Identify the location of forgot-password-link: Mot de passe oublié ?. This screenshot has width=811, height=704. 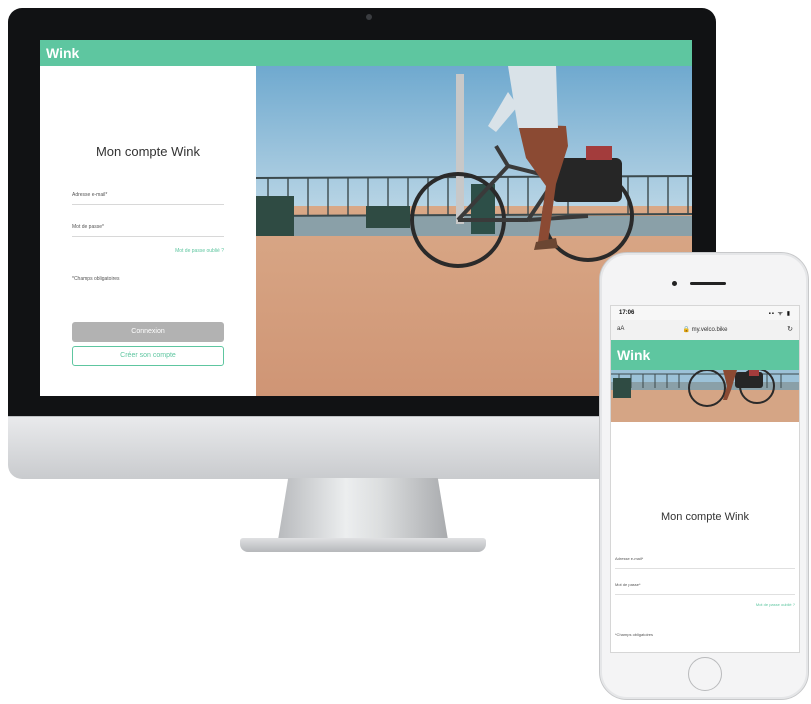
(199, 251).